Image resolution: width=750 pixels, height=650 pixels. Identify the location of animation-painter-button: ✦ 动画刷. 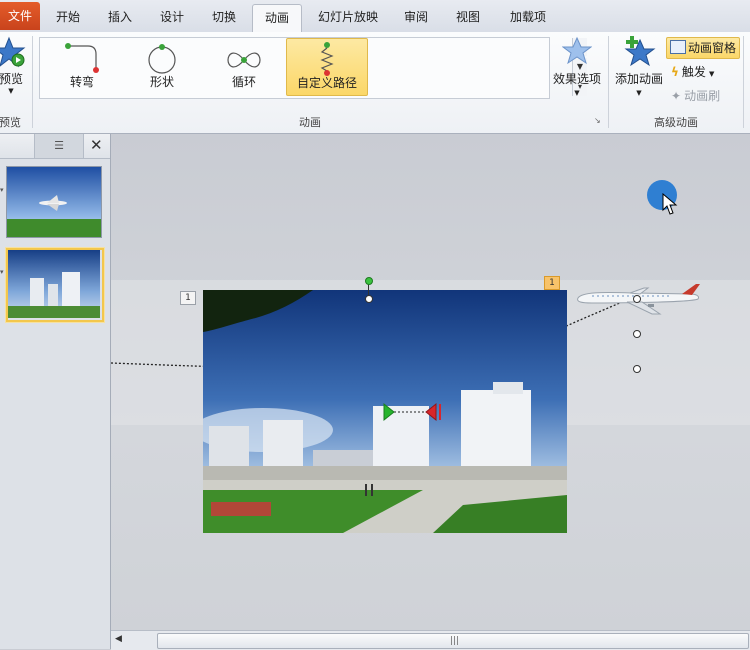
(703, 96).